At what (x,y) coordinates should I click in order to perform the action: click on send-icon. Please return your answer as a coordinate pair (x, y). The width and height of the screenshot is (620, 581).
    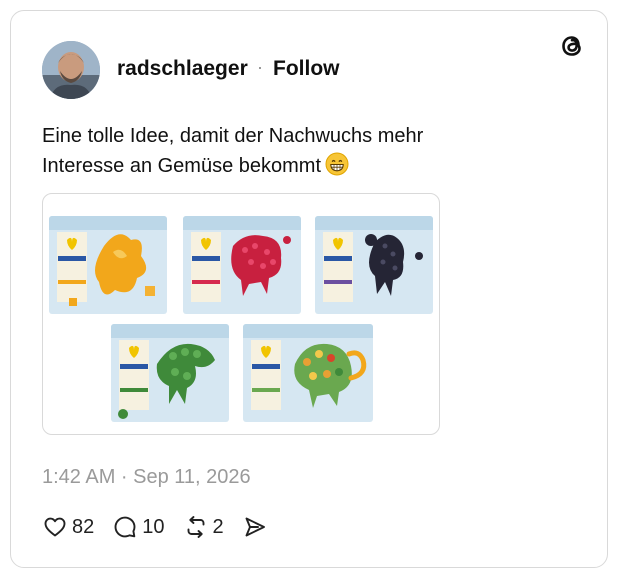
    Looking at the image, I should click on (255, 527).